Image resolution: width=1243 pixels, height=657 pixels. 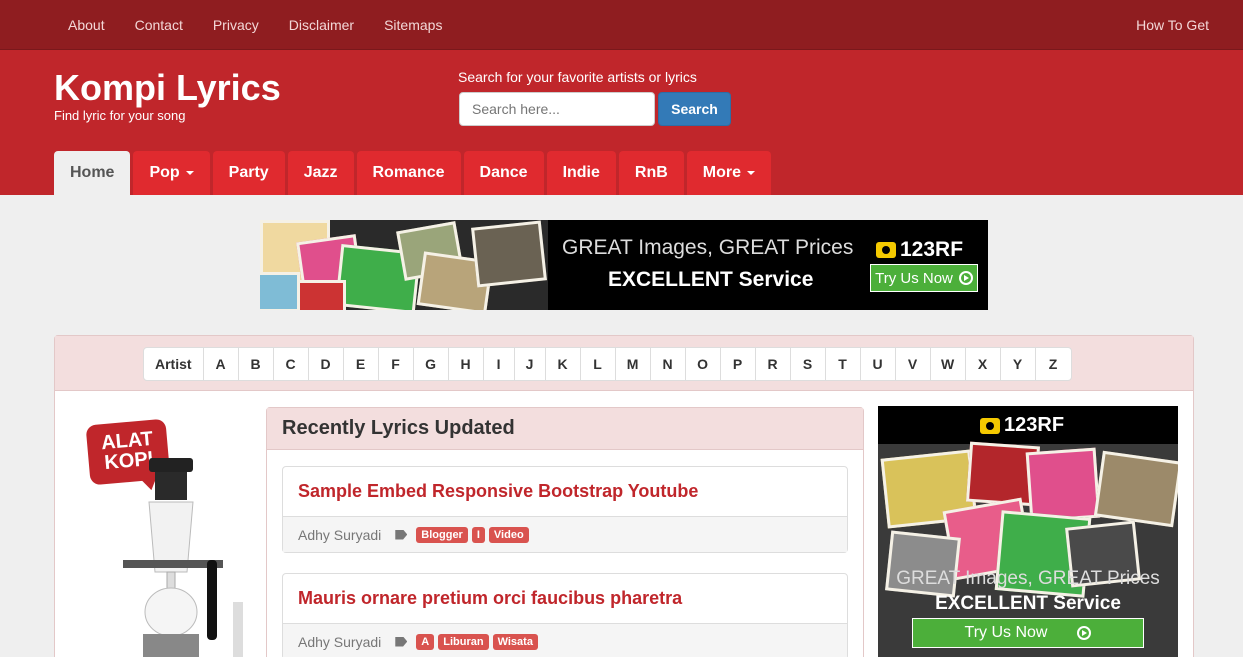 I want to click on alphabet-letter: D, so click(x=326, y=364).